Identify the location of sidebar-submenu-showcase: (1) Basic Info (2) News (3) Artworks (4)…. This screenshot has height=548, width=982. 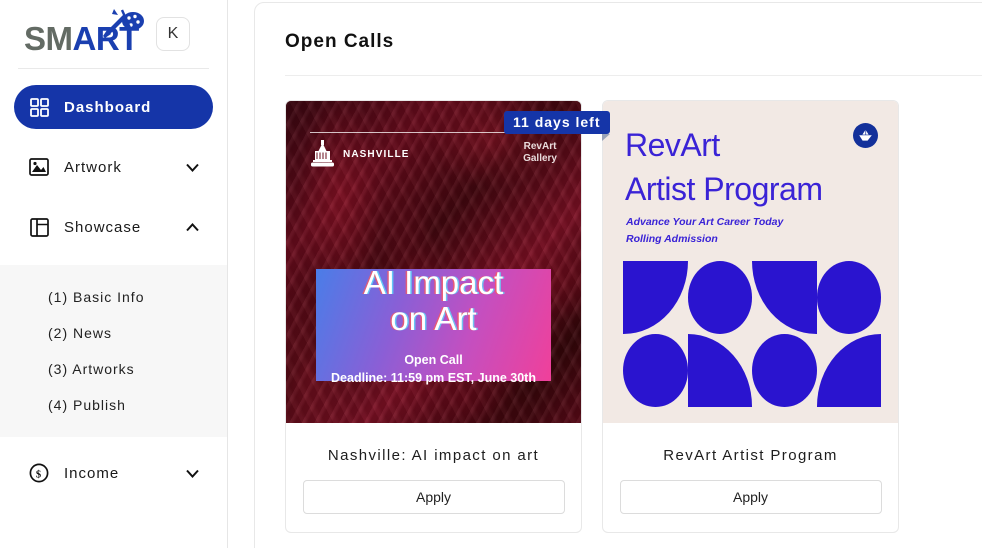
(113, 351).